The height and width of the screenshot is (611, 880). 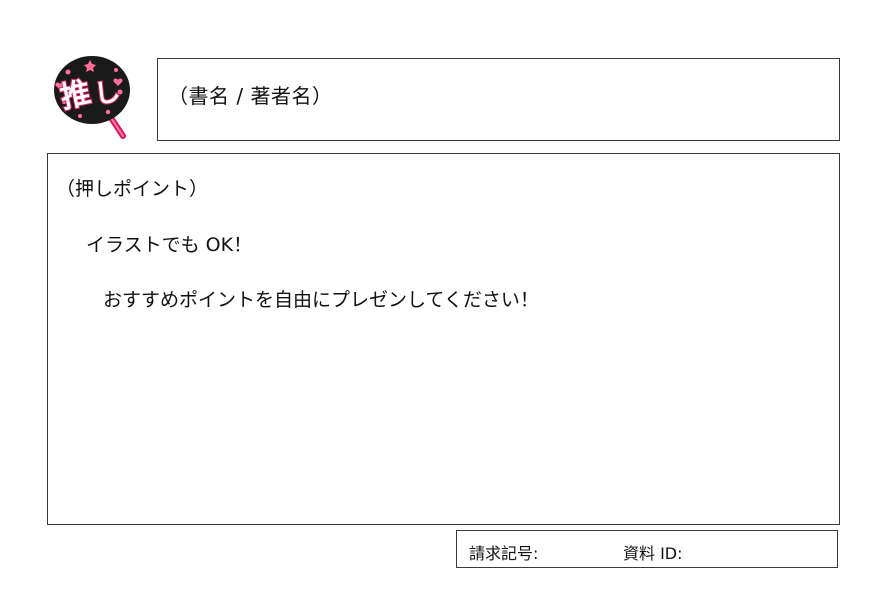 What do you see at coordinates (132, 189) in the screenshot?
I see `recommendation-heading: （押しポイント）` at bounding box center [132, 189].